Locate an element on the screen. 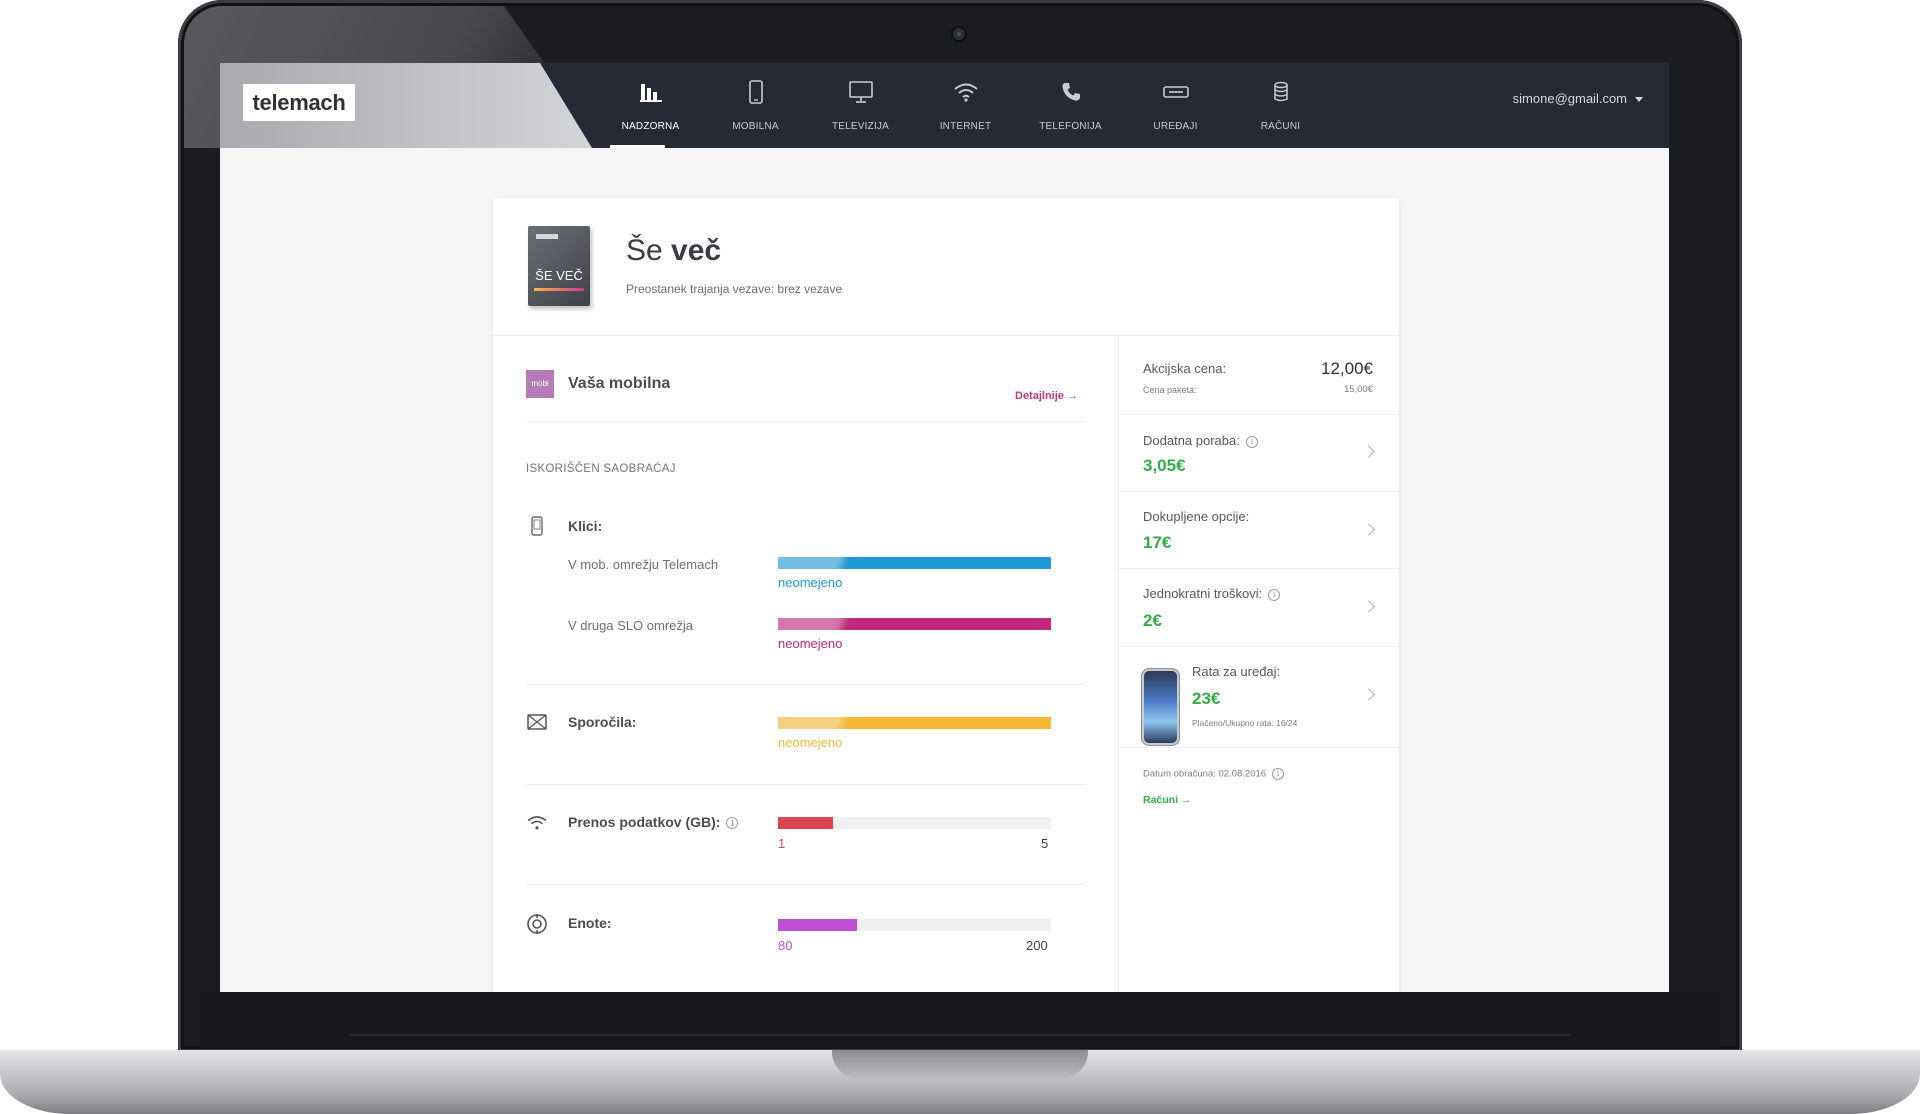 The height and width of the screenshot is (1114, 1920). nav-label: RAČUNI is located at coordinates (1280, 126).